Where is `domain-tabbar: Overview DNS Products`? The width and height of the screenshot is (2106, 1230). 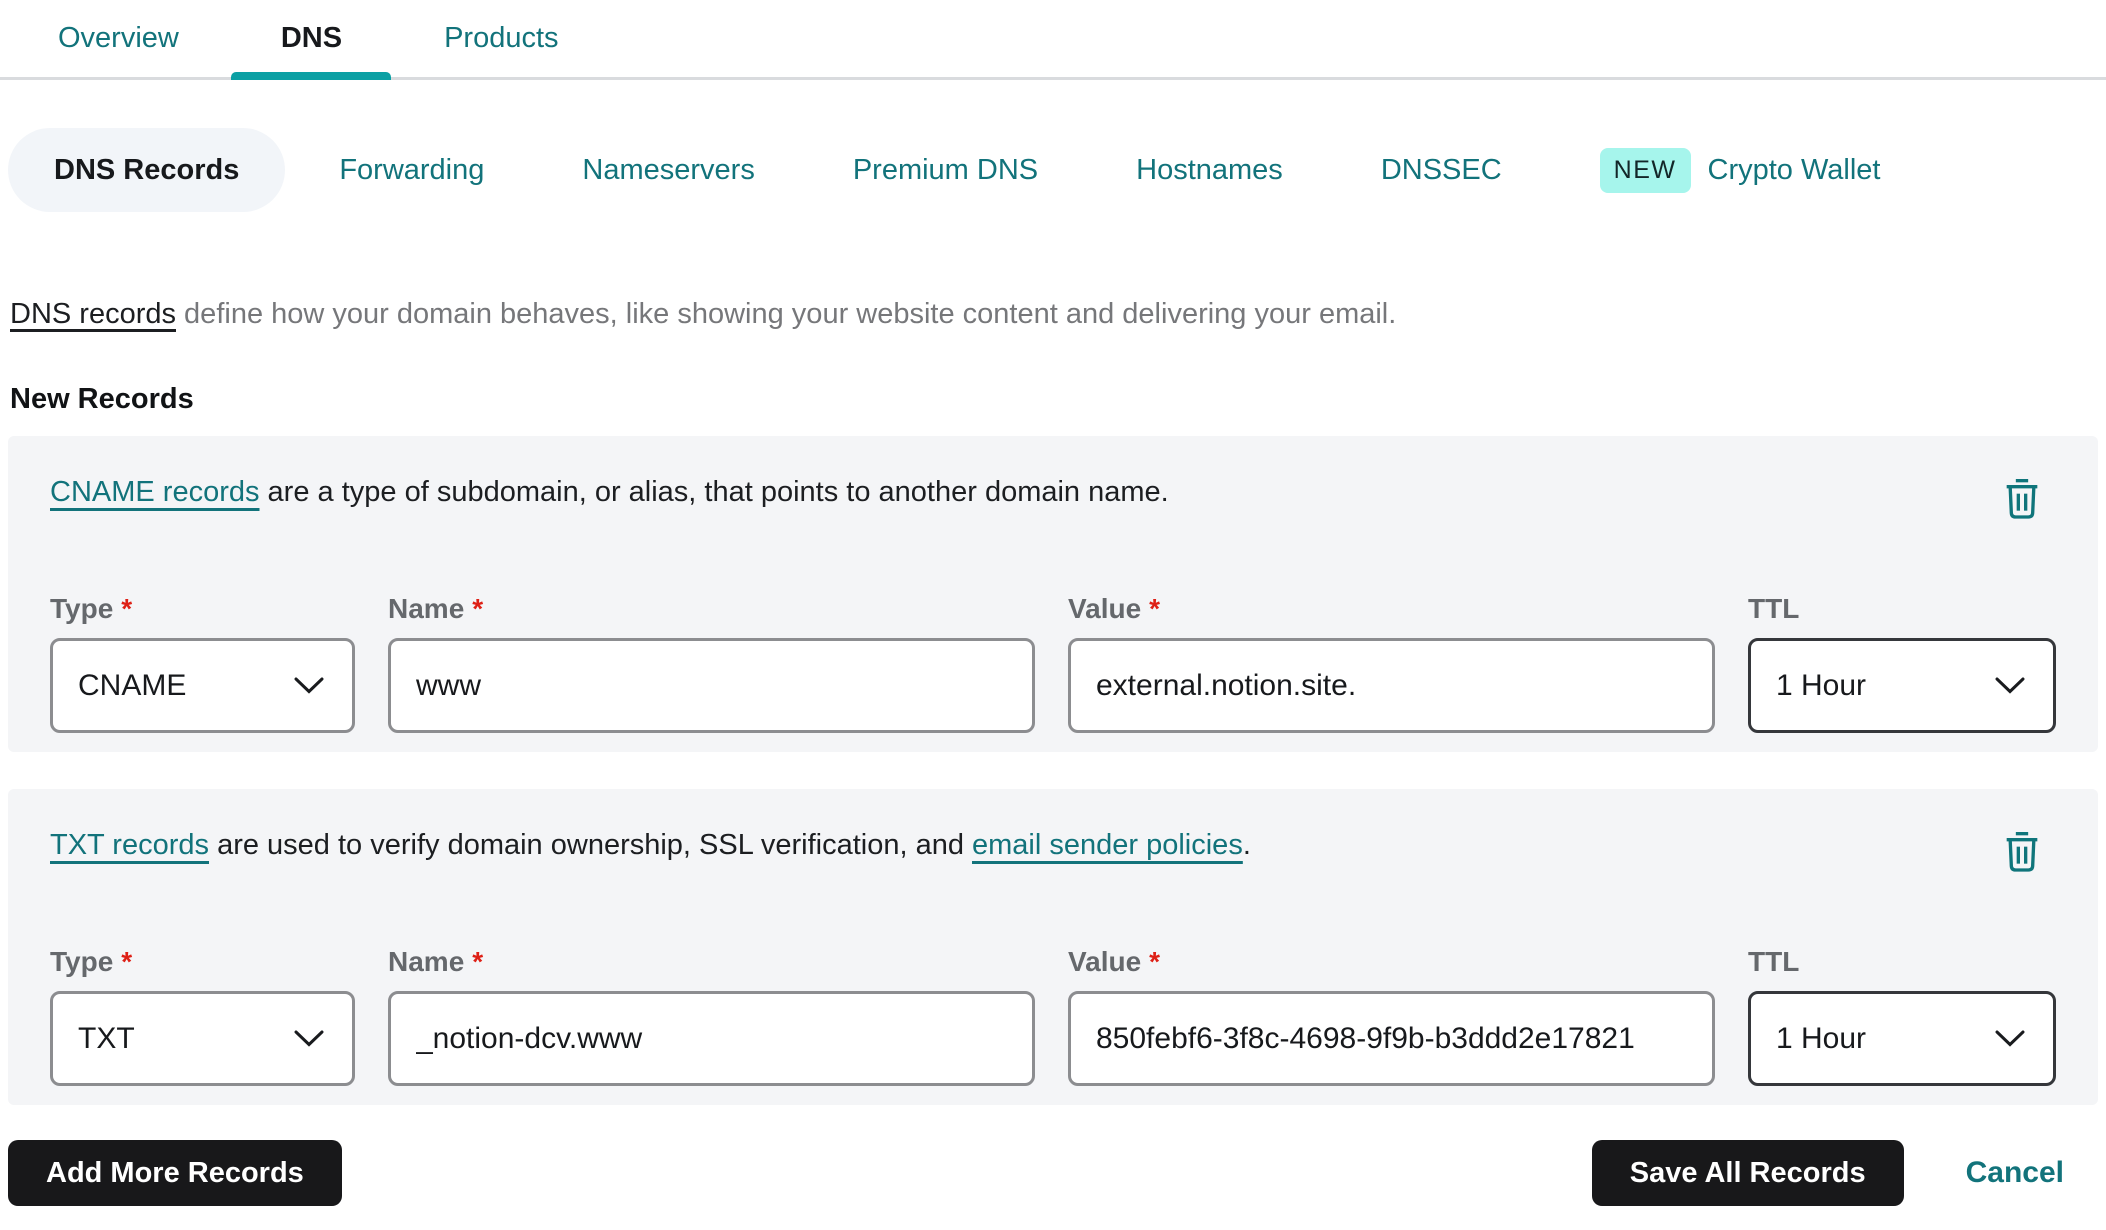
domain-tabbar: Overview DNS Products is located at coordinates (1053, 40).